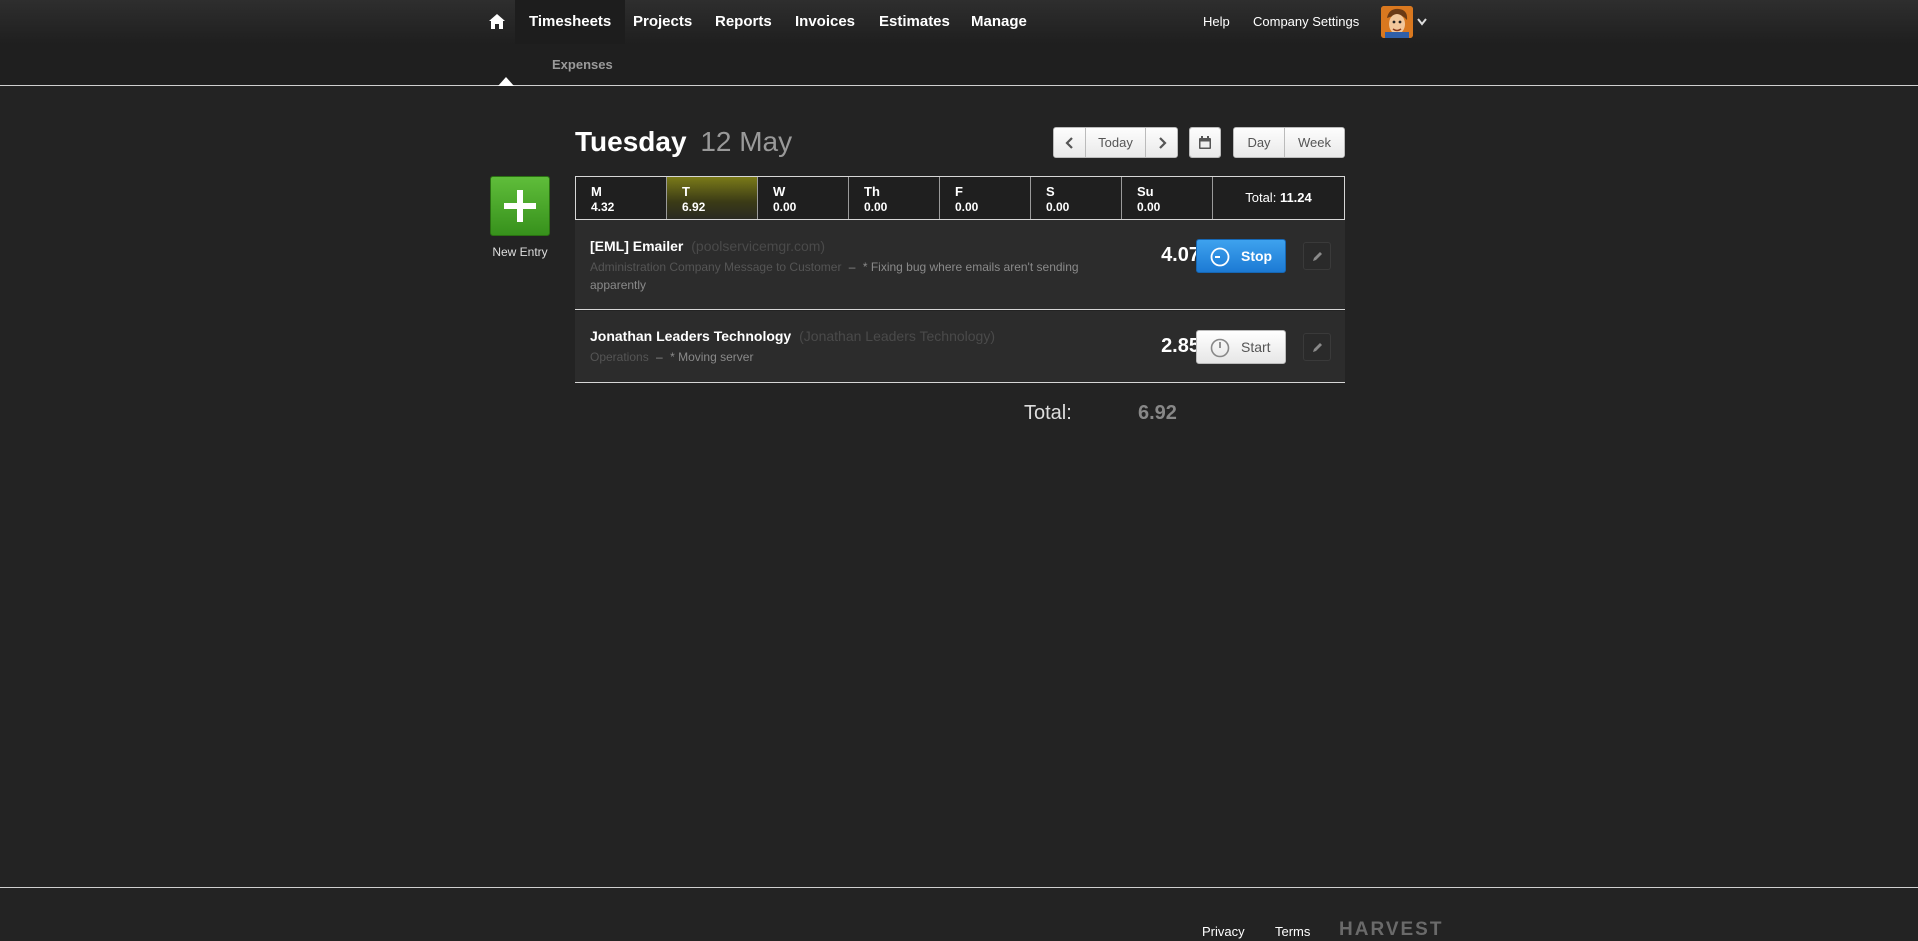  What do you see at coordinates (985, 198) in the screenshot?
I see `week-day-friday: F 0.00` at bounding box center [985, 198].